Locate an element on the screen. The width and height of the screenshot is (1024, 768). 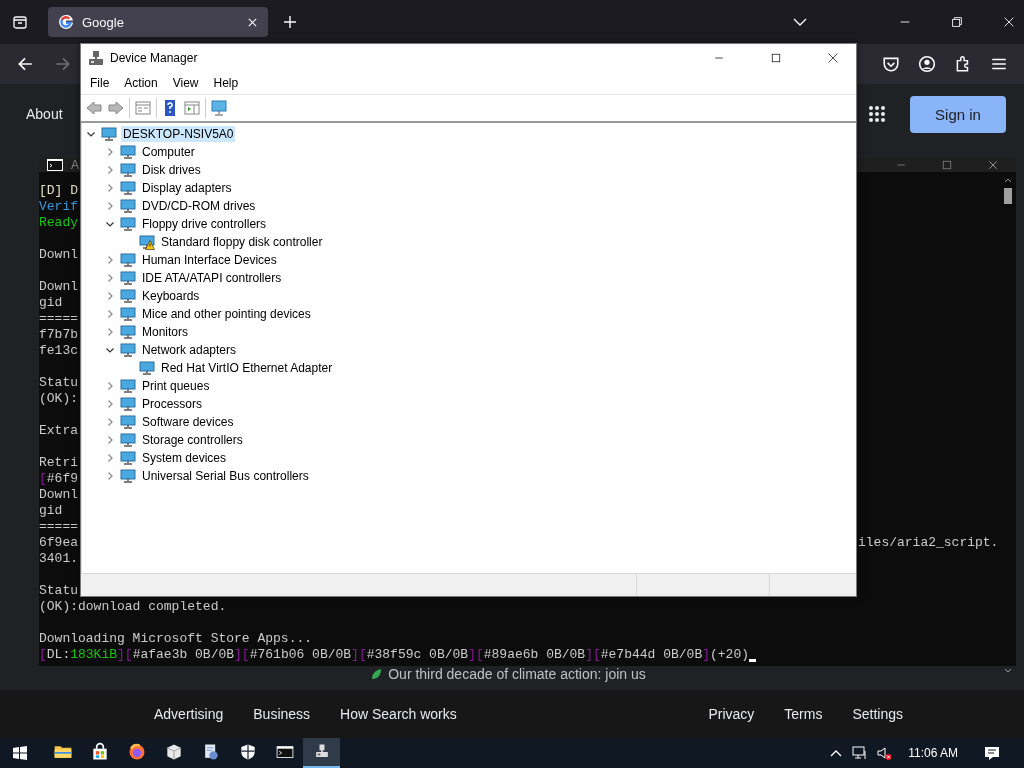
speaker-muted-icon is located at coordinates (884, 753).